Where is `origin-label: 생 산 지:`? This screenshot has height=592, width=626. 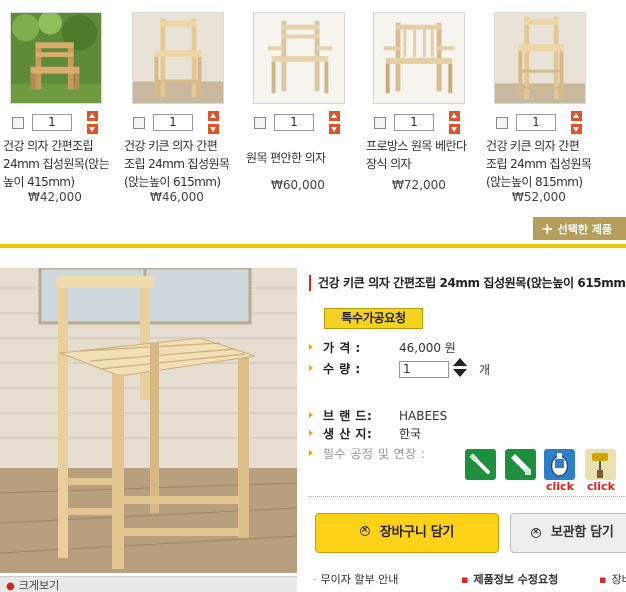 origin-label: 생 산 지: is located at coordinates (348, 434).